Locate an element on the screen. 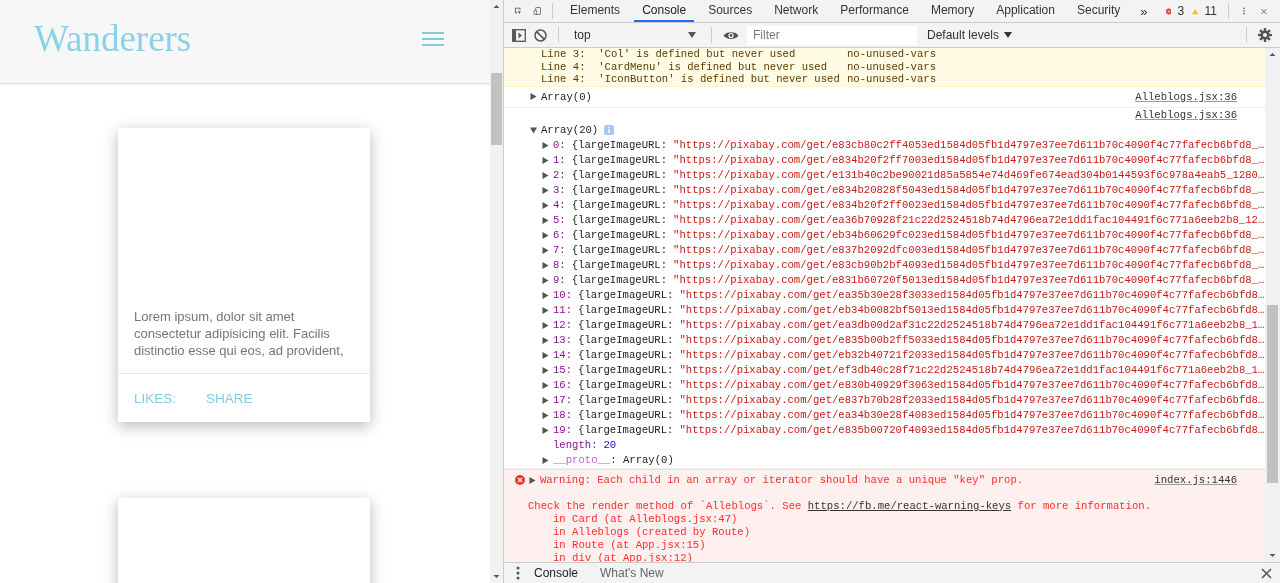 The image size is (1280, 583). log-value: Array(0) is located at coordinates (566, 96).